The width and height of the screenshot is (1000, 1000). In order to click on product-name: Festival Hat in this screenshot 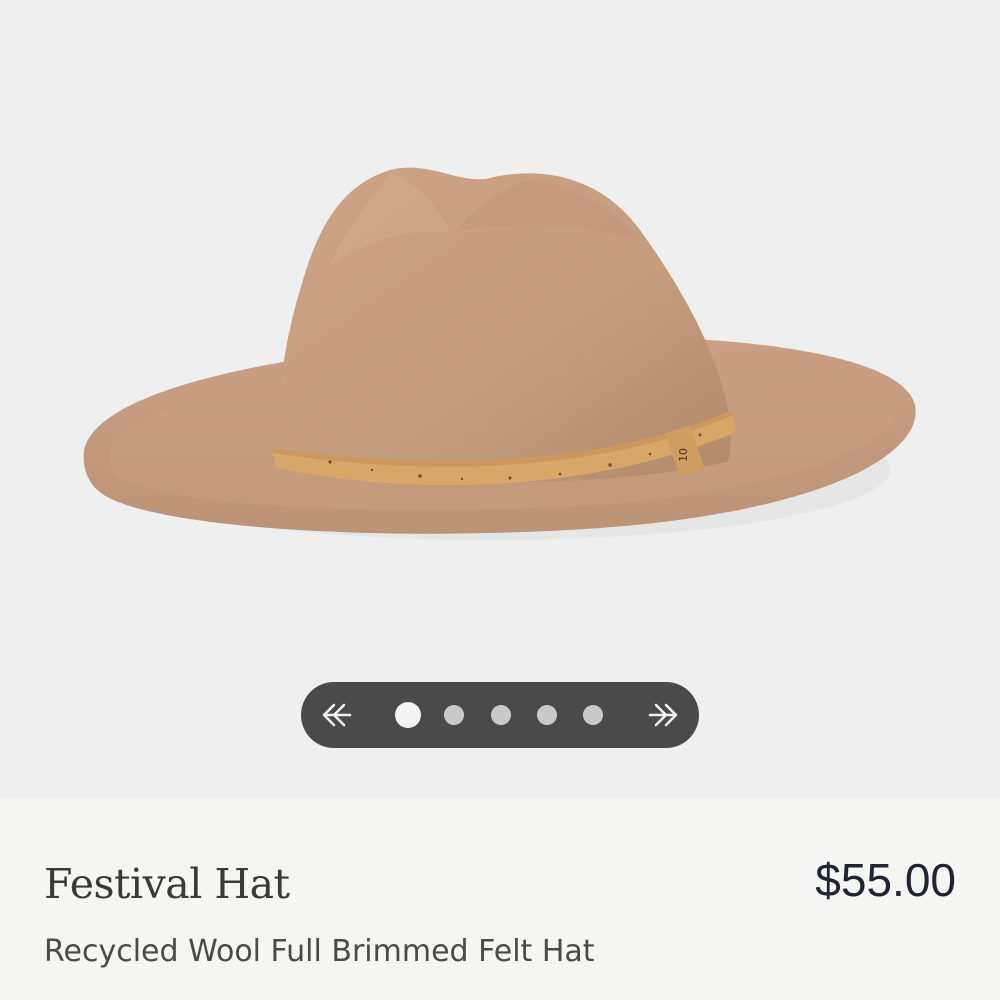, I will do `click(167, 884)`.